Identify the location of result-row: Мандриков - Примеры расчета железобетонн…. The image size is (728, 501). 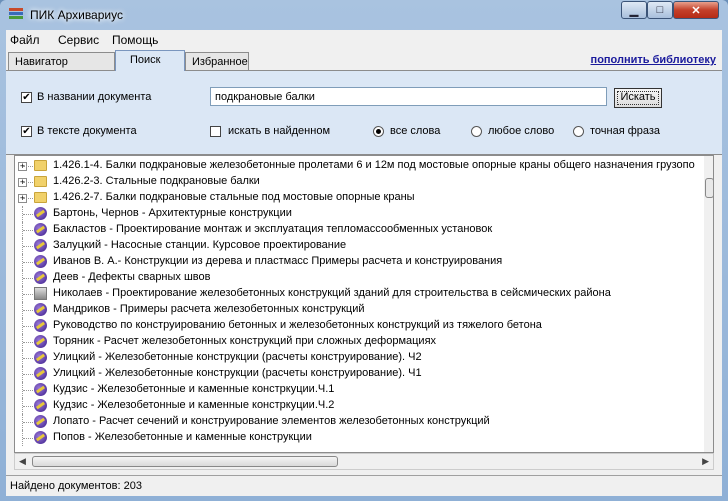
(360, 310).